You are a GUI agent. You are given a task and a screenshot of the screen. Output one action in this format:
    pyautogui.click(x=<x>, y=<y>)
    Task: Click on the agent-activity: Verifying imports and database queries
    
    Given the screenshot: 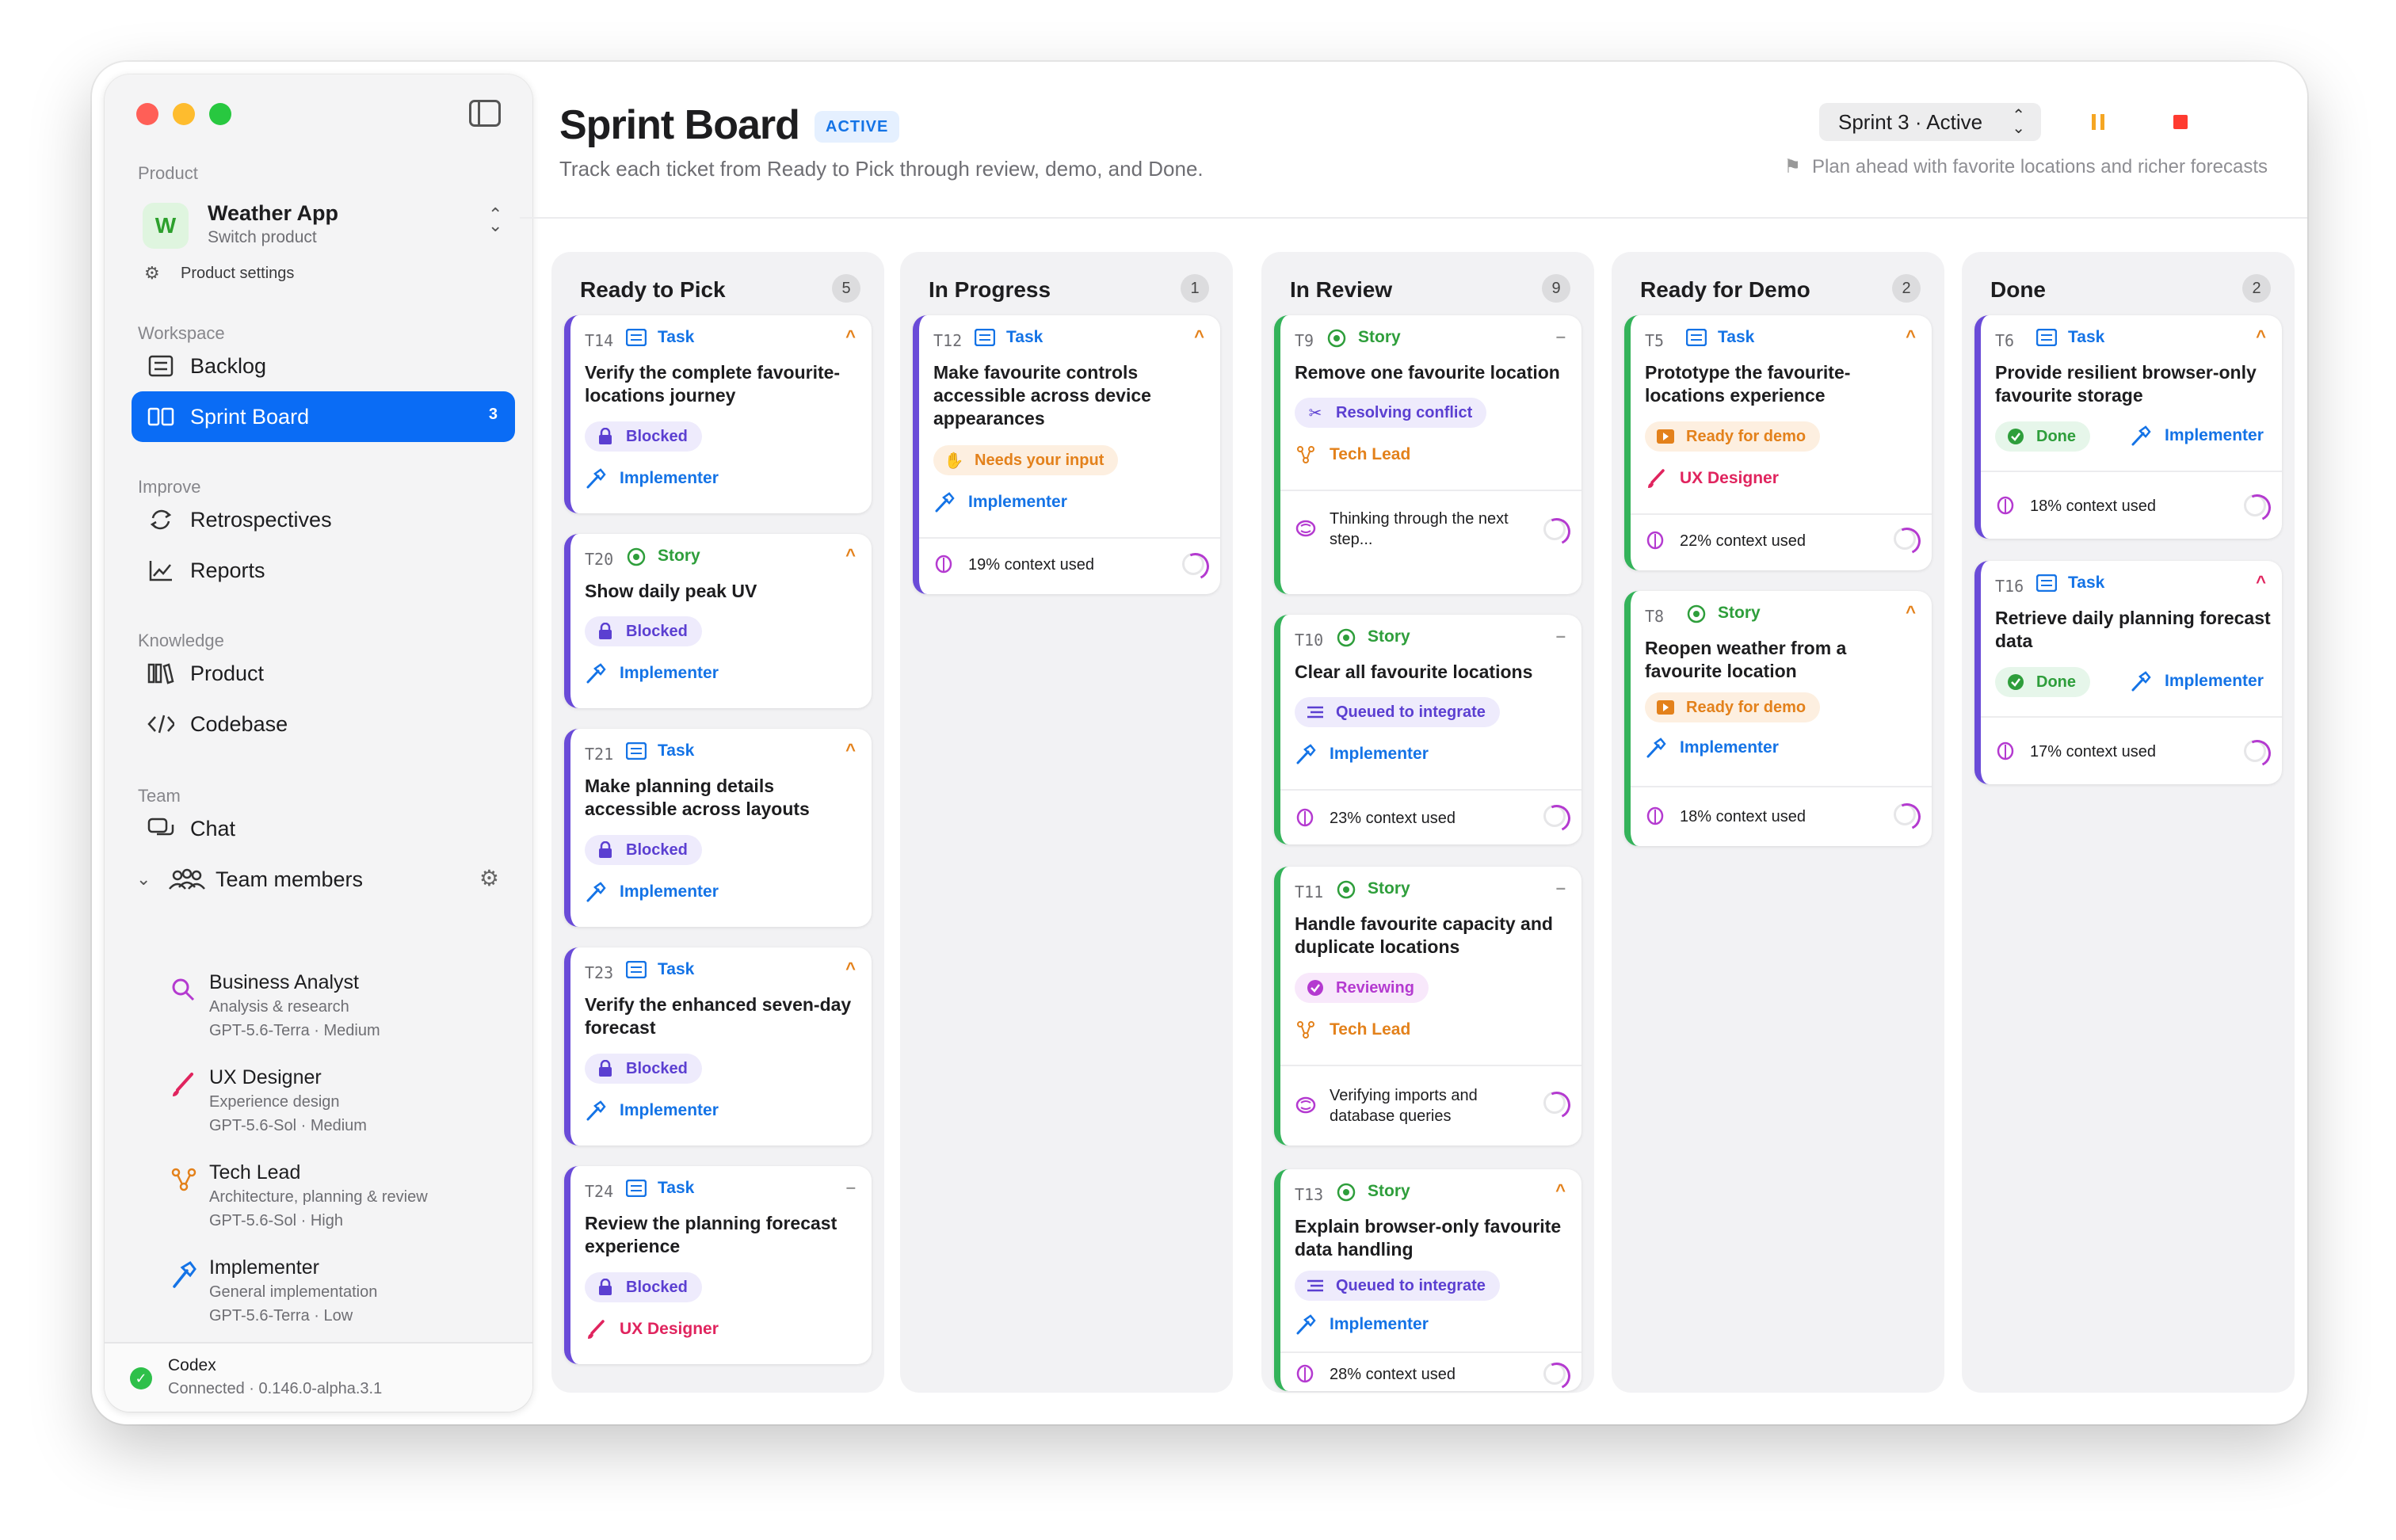 What is the action you would take?
    pyautogui.click(x=1415, y=1105)
    